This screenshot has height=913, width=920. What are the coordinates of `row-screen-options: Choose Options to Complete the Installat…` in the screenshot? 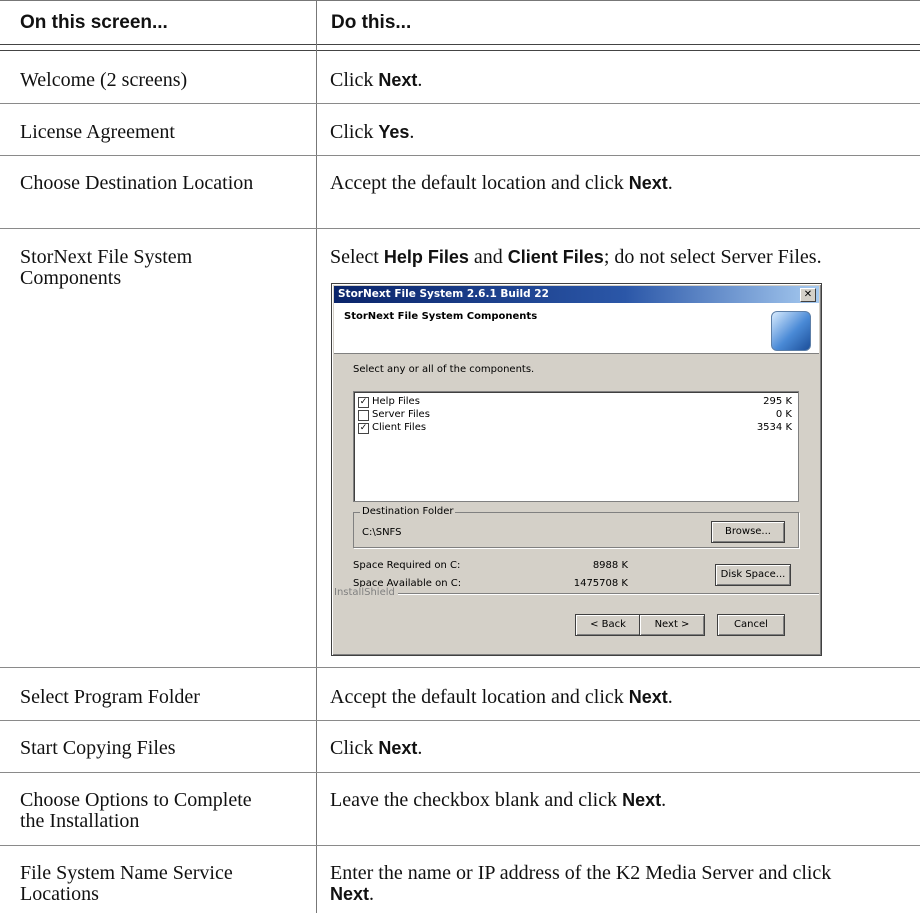 It's located at (136, 810).